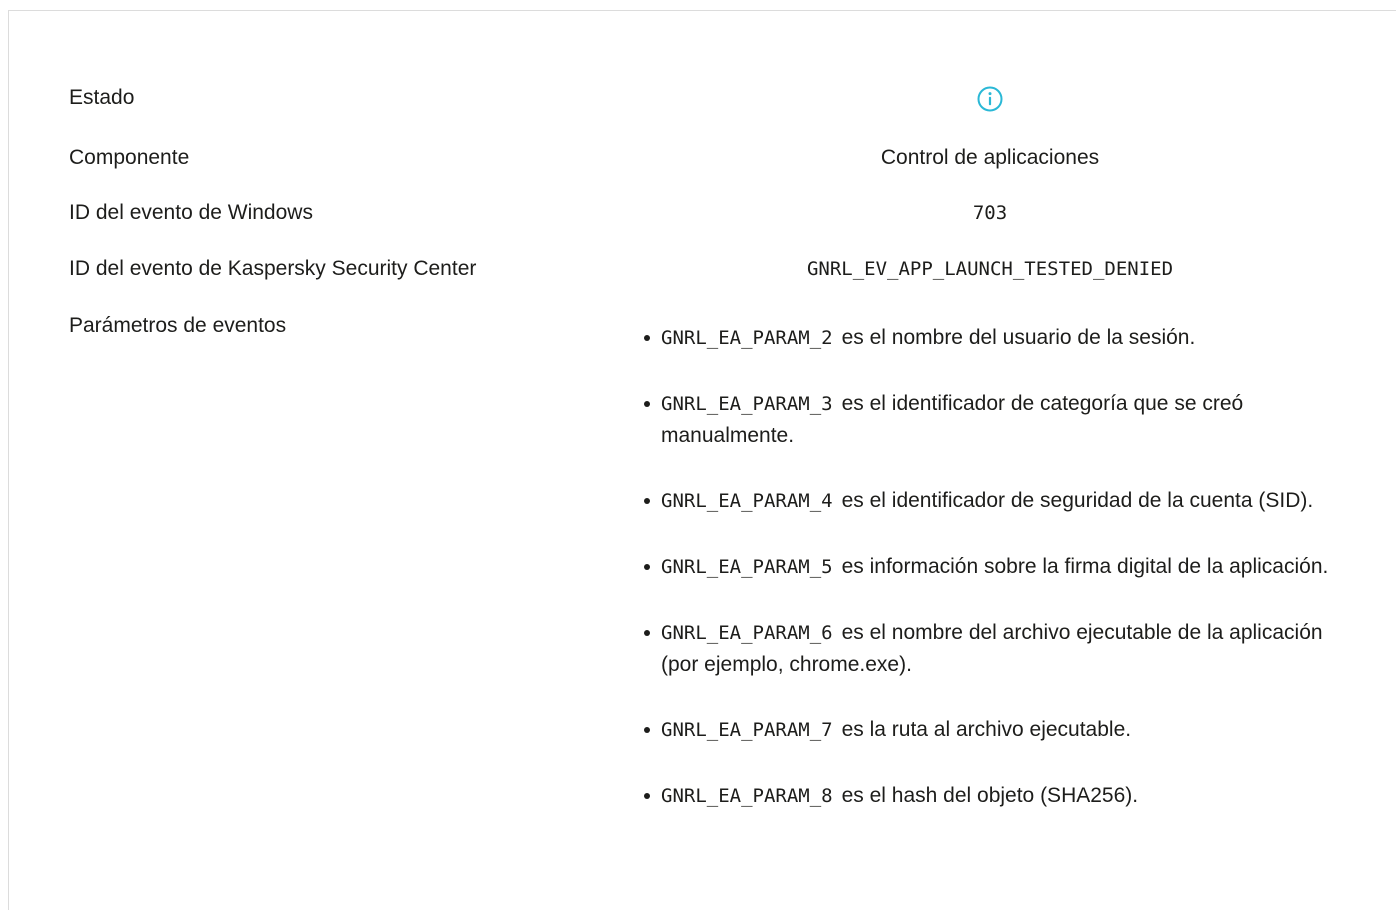 The image size is (1396, 910). What do you see at coordinates (990, 795) in the screenshot?
I see `param-description: es el hash del objeto (SHA256).` at bounding box center [990, 795].